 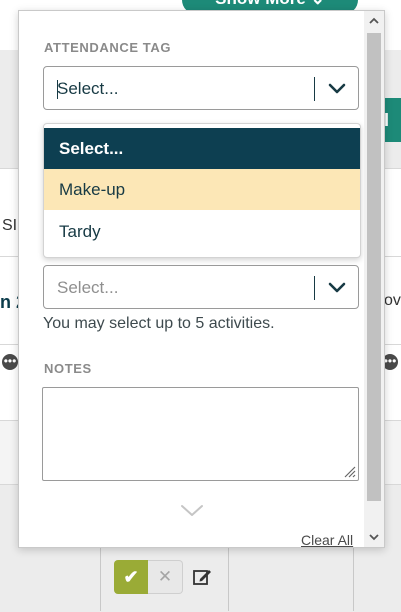 I want to click on show-more-label: Show More, so click(x=260, y=4).